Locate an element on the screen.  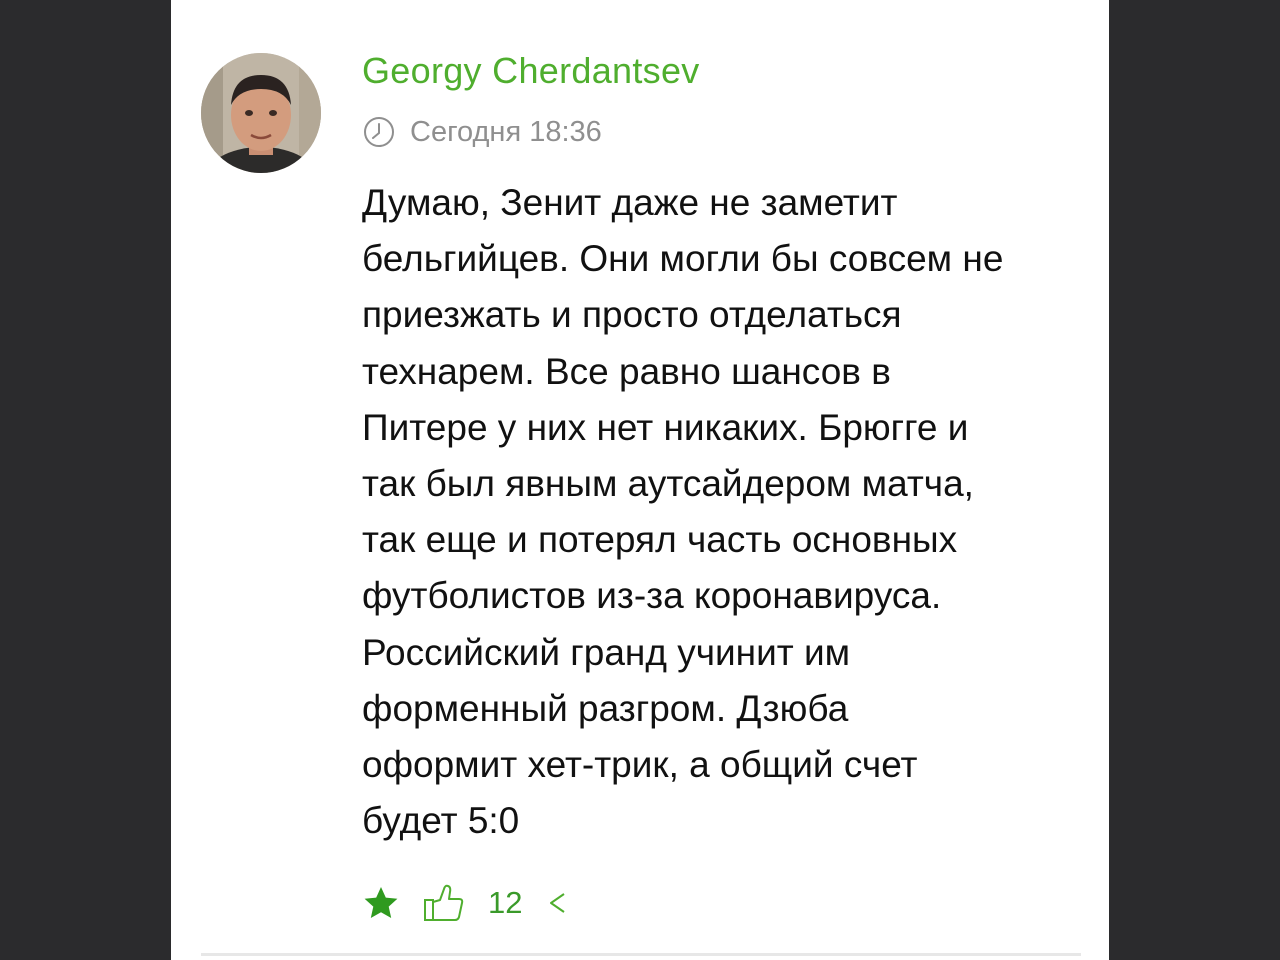
comment-line: Думаю, Зенит даже не заметит is located at coordinates (630, 202).